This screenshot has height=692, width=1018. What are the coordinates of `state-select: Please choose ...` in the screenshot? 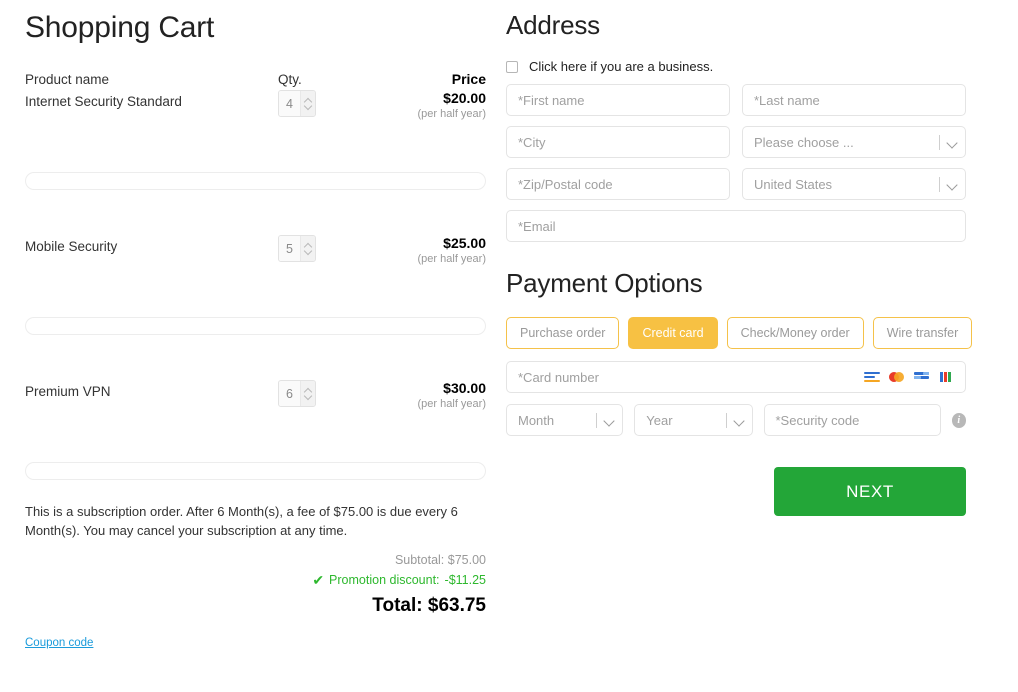 It's located at (854, 142).